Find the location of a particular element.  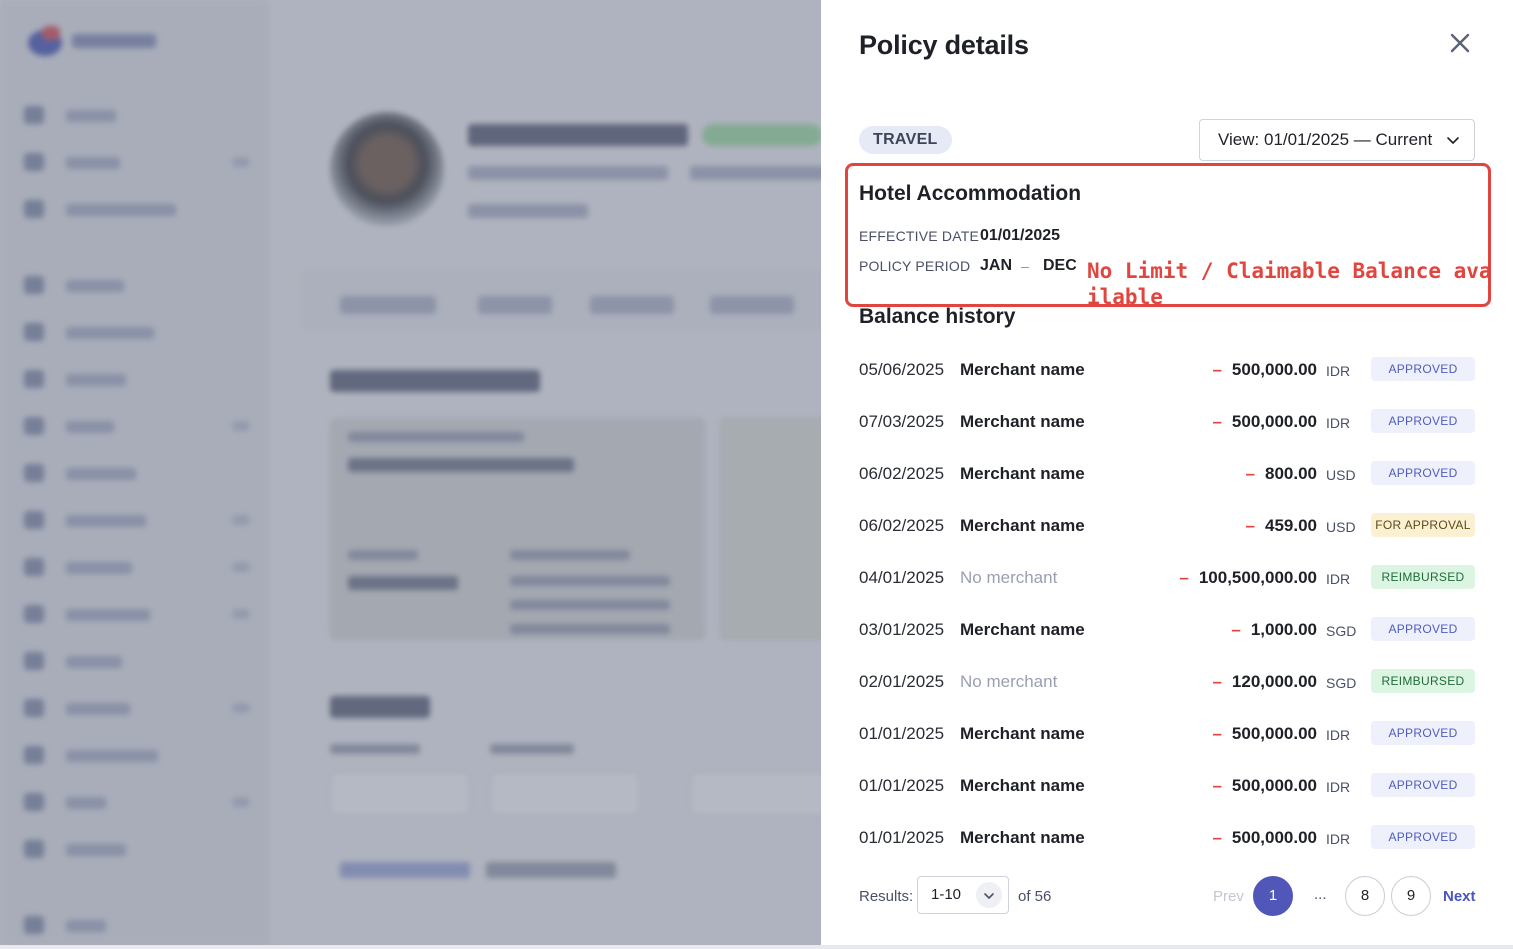

policy-name: Hotel Accommodation is located at coordinates (970, 193).